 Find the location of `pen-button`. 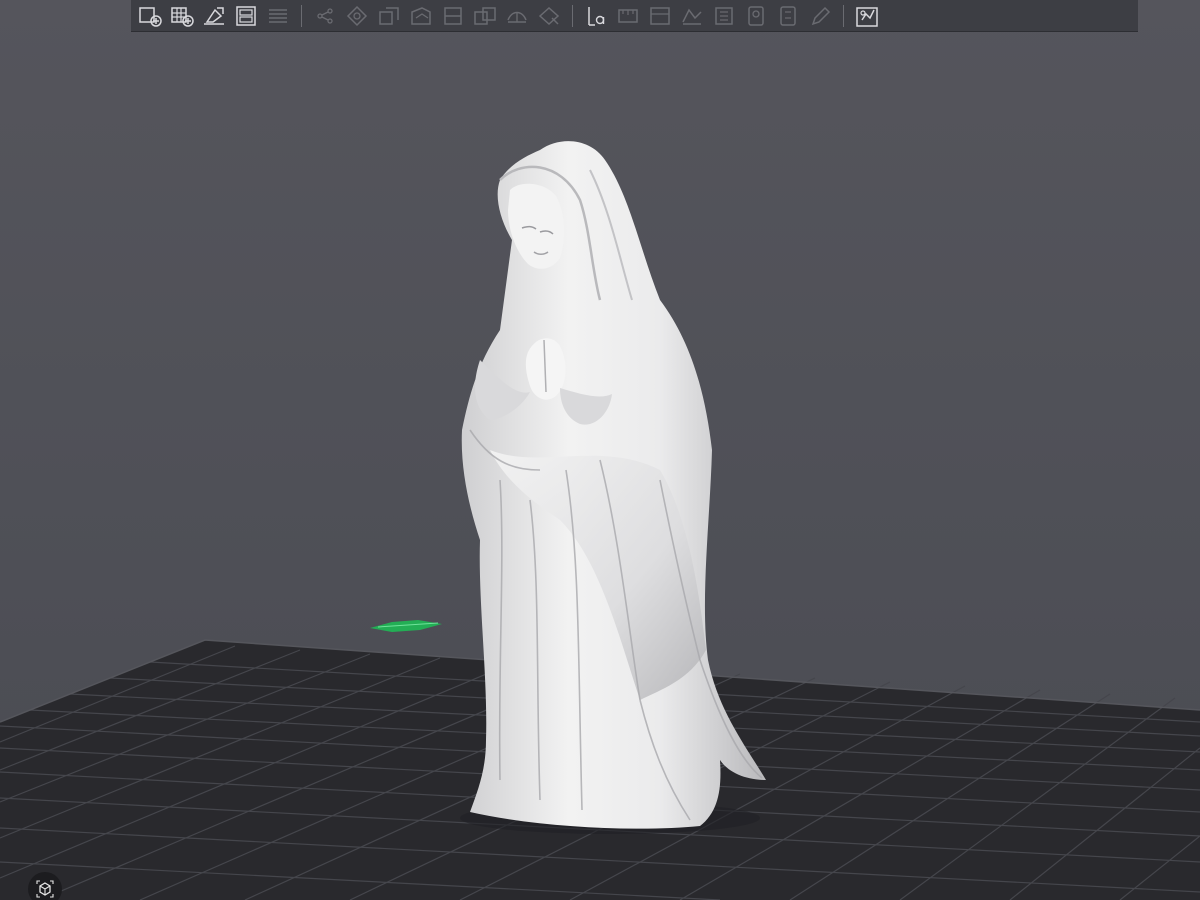

pen-button is located at coordinates (820, 16).